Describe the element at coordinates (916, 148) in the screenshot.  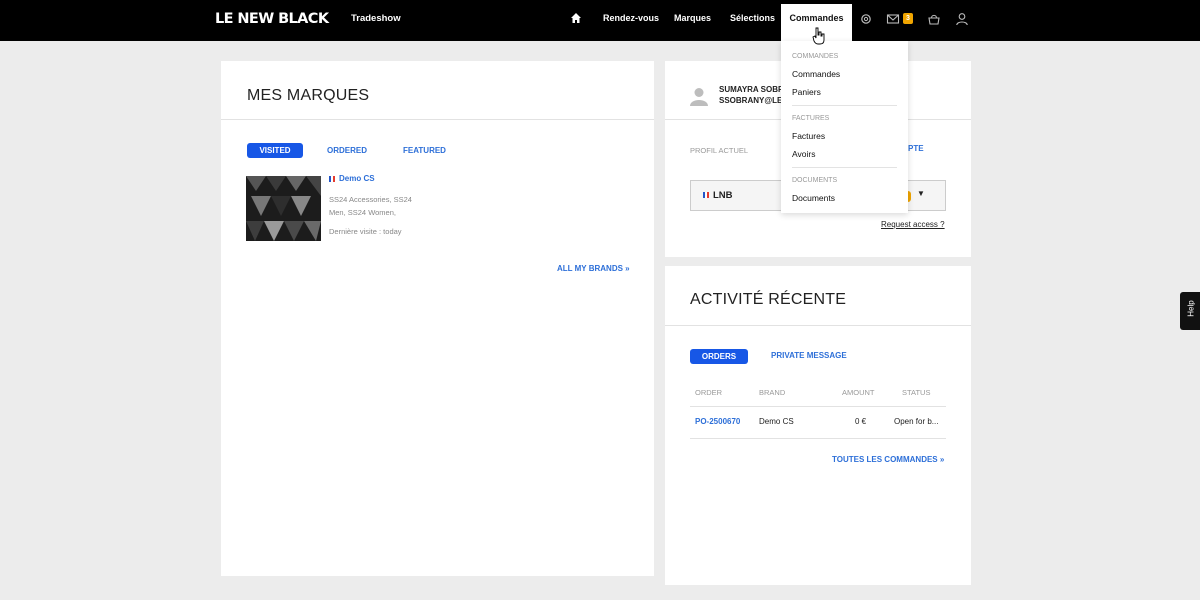
I see `account-link: PTE` at that location.